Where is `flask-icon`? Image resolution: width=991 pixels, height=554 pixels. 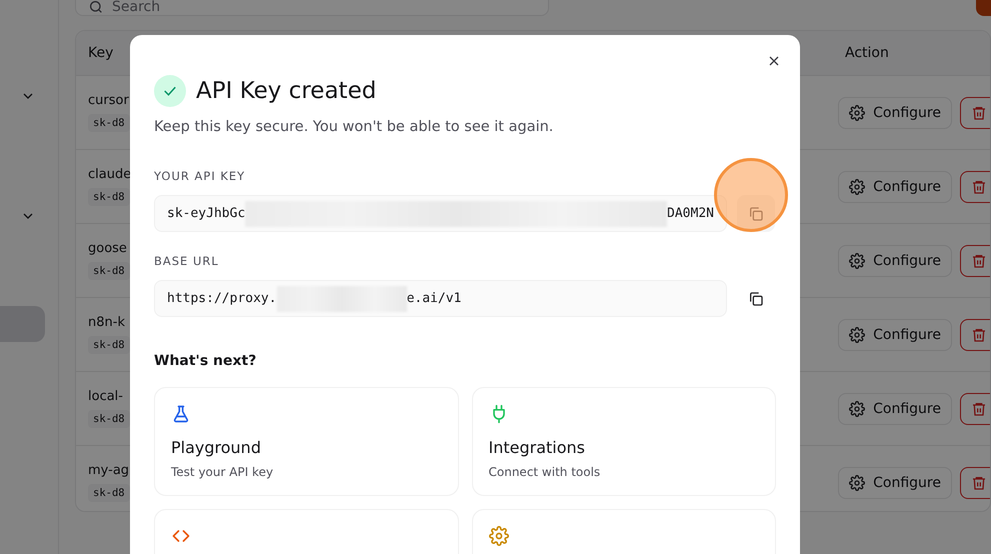 flask-icon is located at coordinates (181, 414).